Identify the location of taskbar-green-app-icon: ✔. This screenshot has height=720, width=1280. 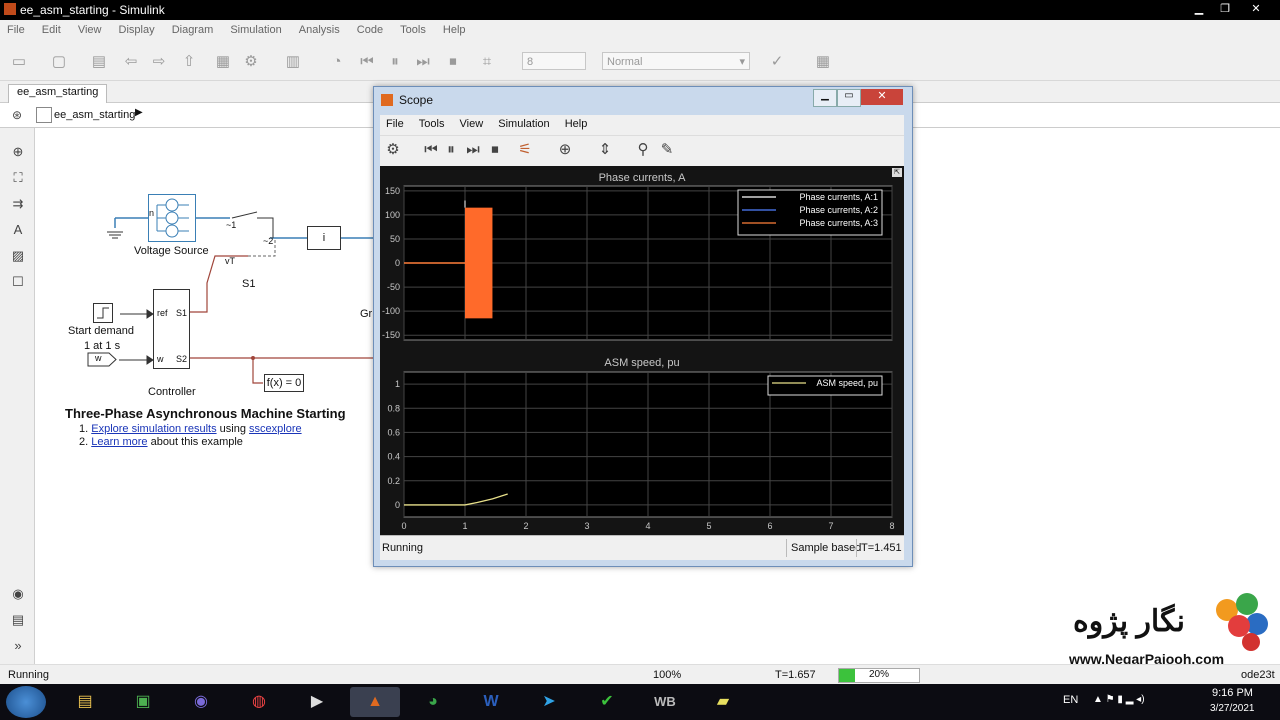
(607, 702).